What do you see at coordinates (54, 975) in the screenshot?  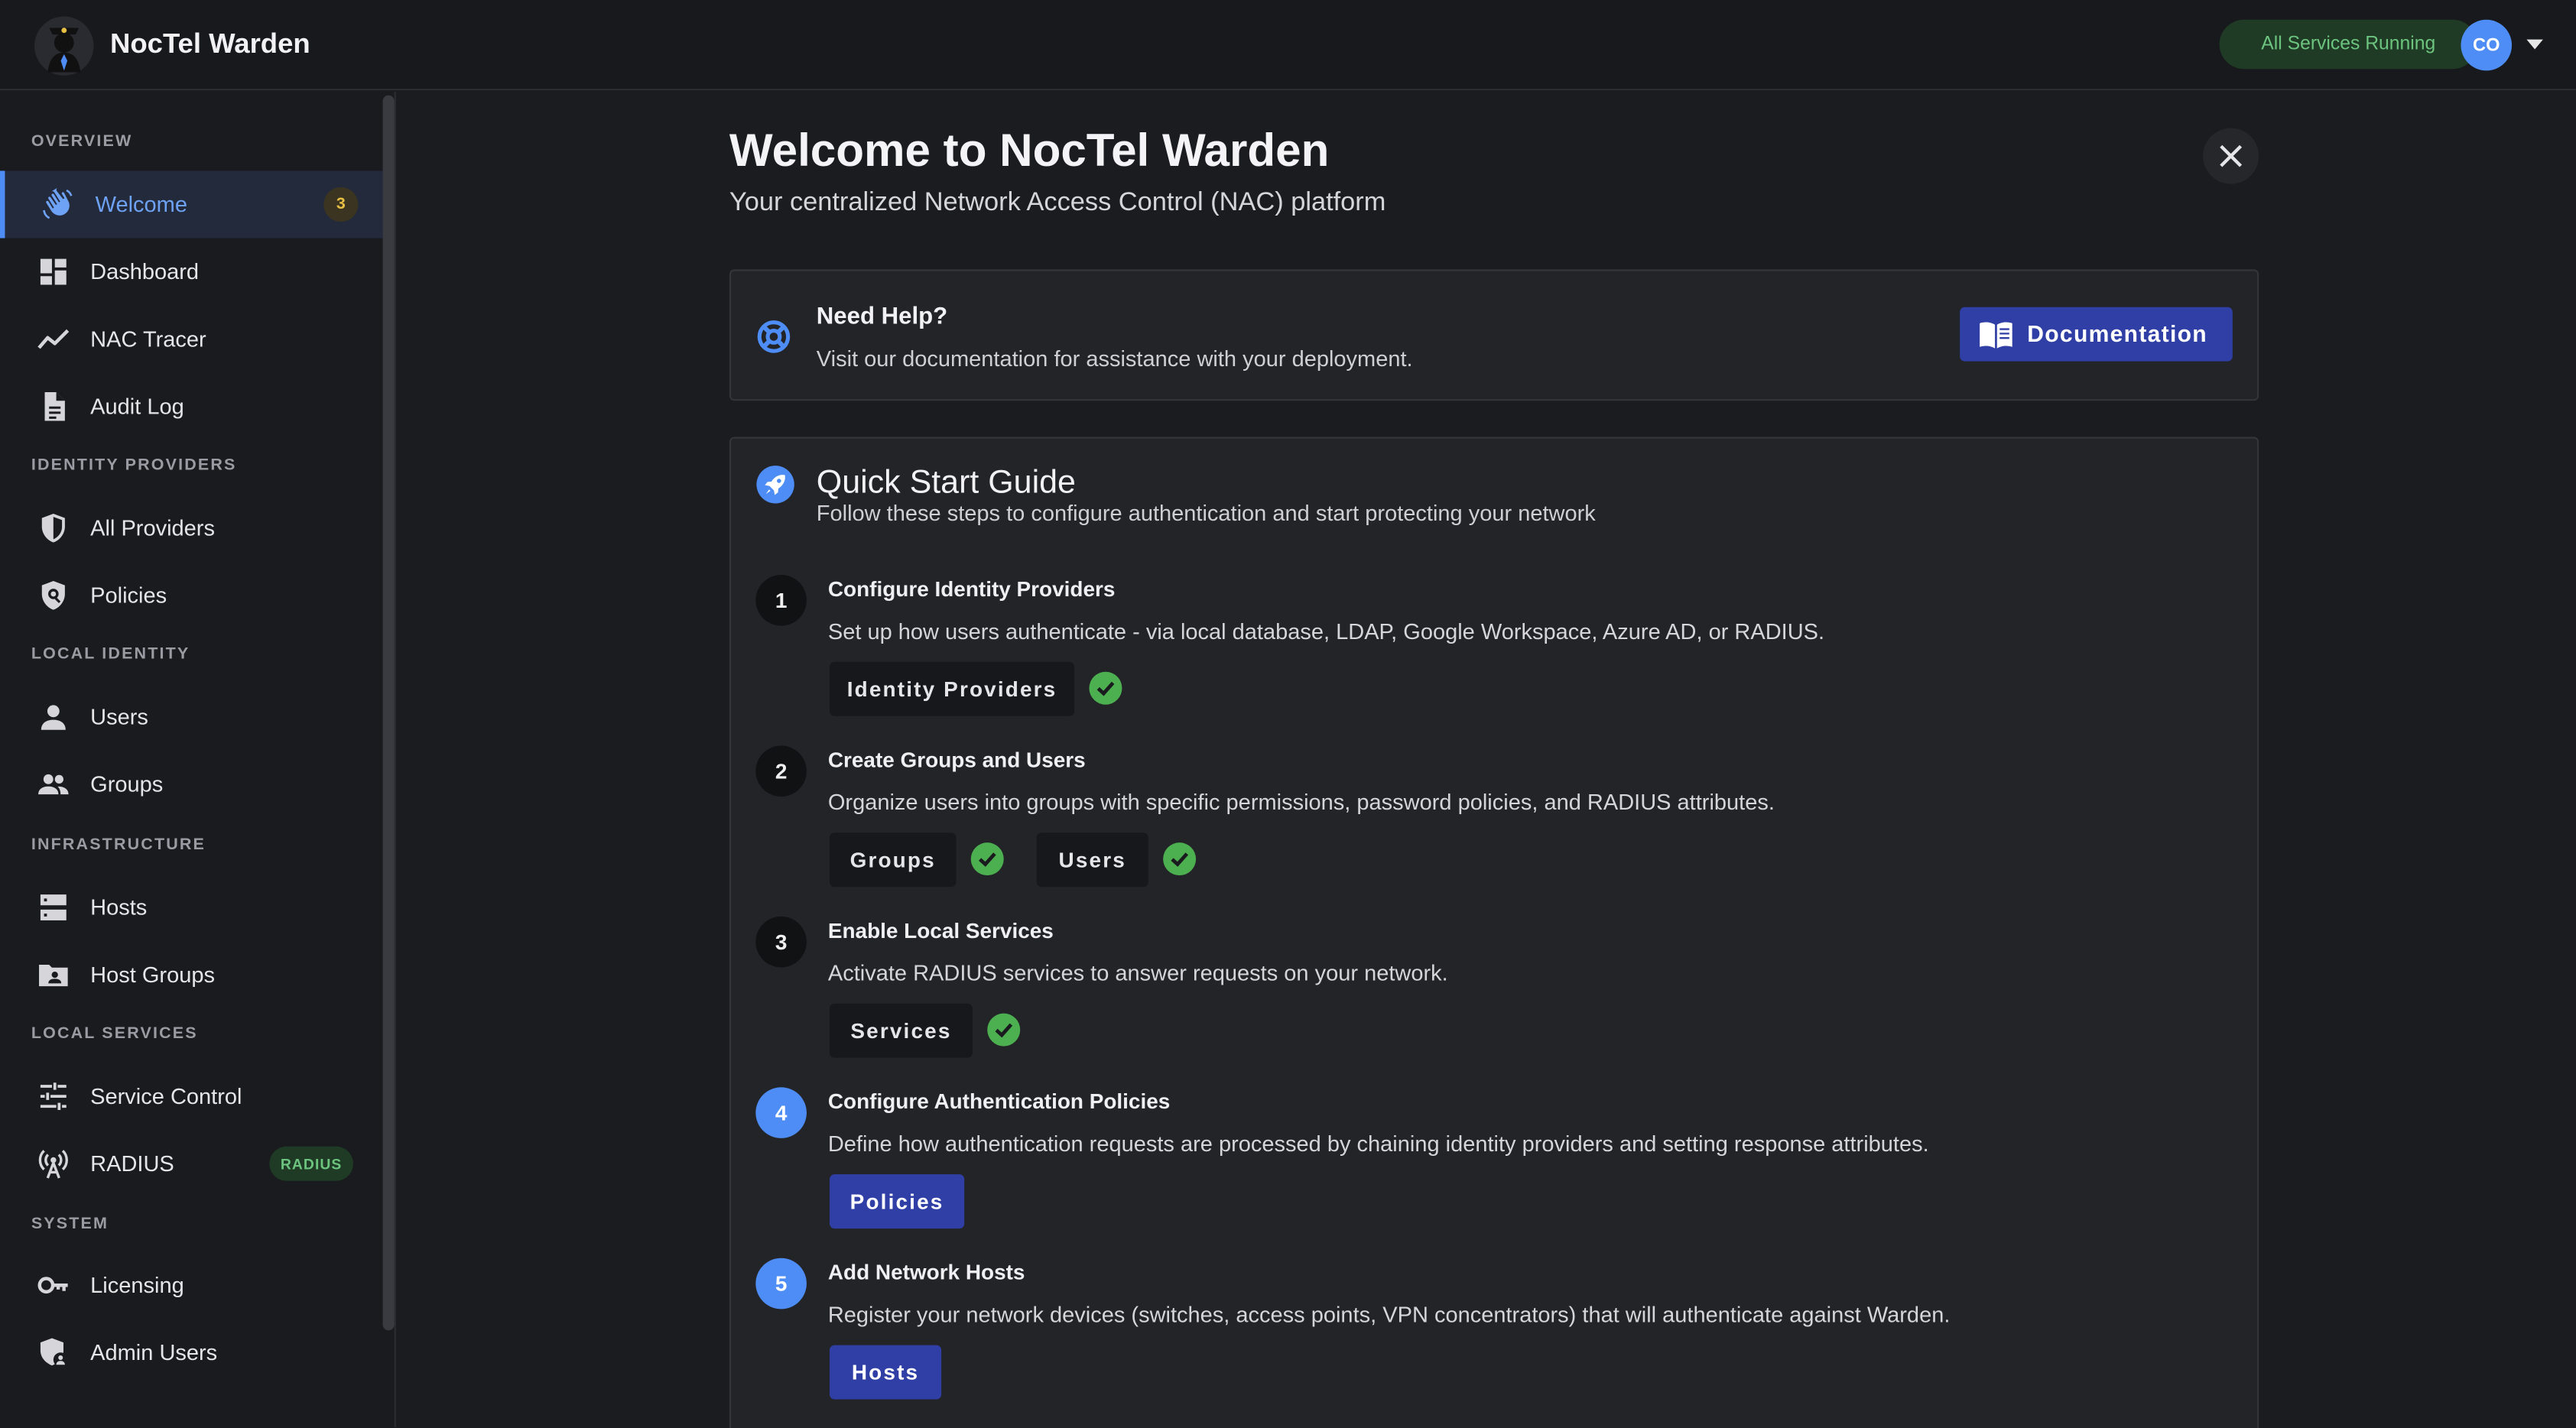 I see `folder-person-icon` at bounding box center [54, 975].